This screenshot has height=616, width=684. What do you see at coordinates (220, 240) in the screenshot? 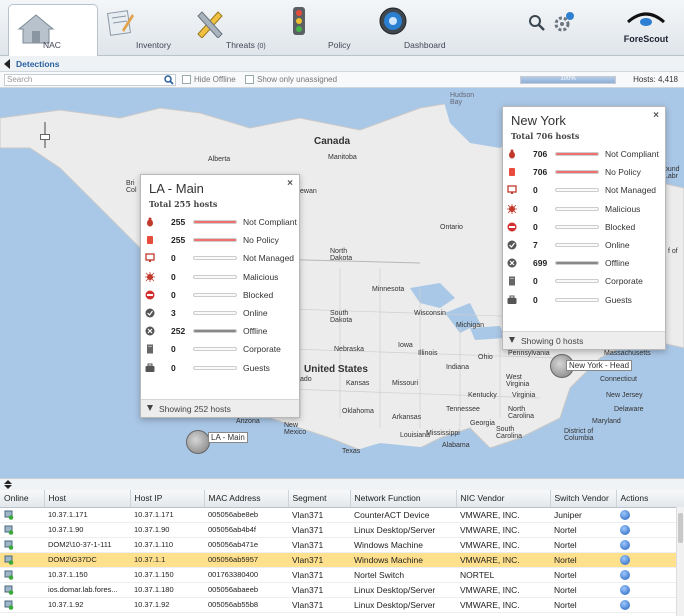
I see `status-row-no-policy: 255 No Policy` at bounding box center [220, 240].